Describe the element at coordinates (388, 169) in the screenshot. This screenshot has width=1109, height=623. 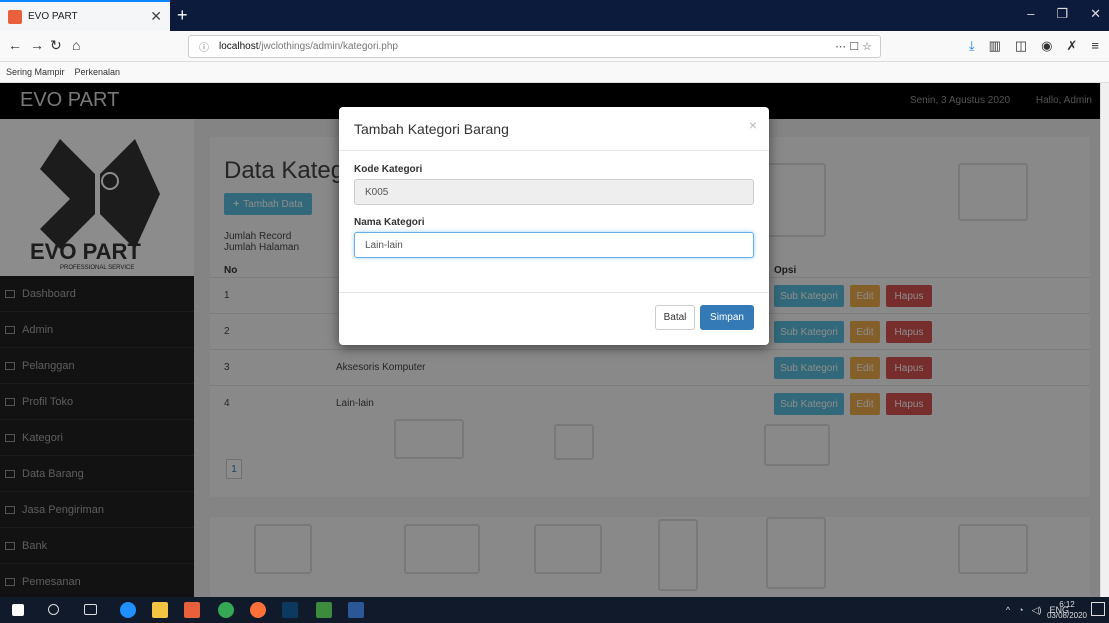
I see `kode-kategori-label: Kode Kategori` at that location.